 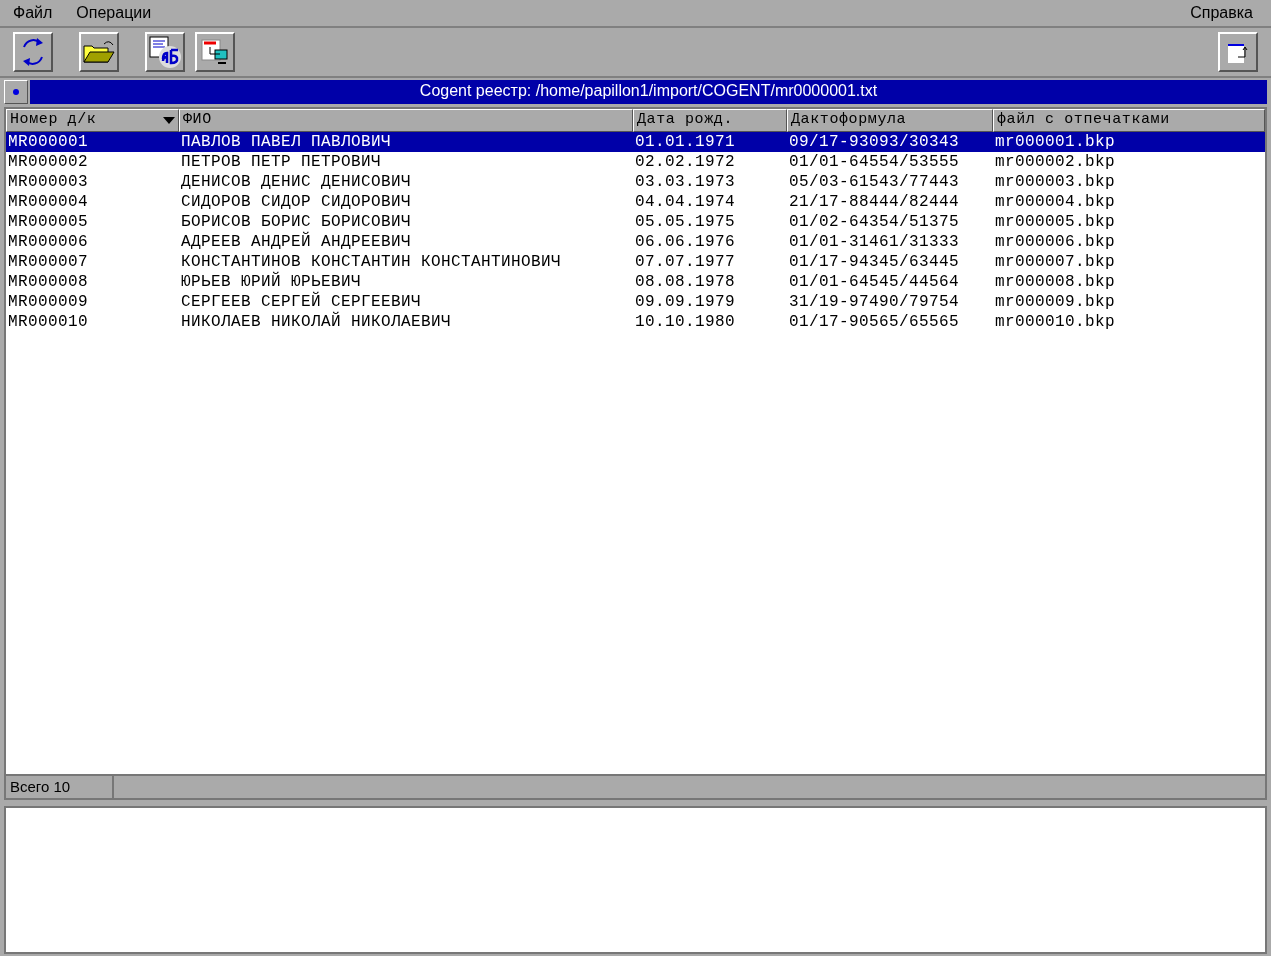 What do you see at coordinates (1055, 282) in the screenshot?
I see `table-cell: mr000008.bkp` at bounding box center [1055, 282].